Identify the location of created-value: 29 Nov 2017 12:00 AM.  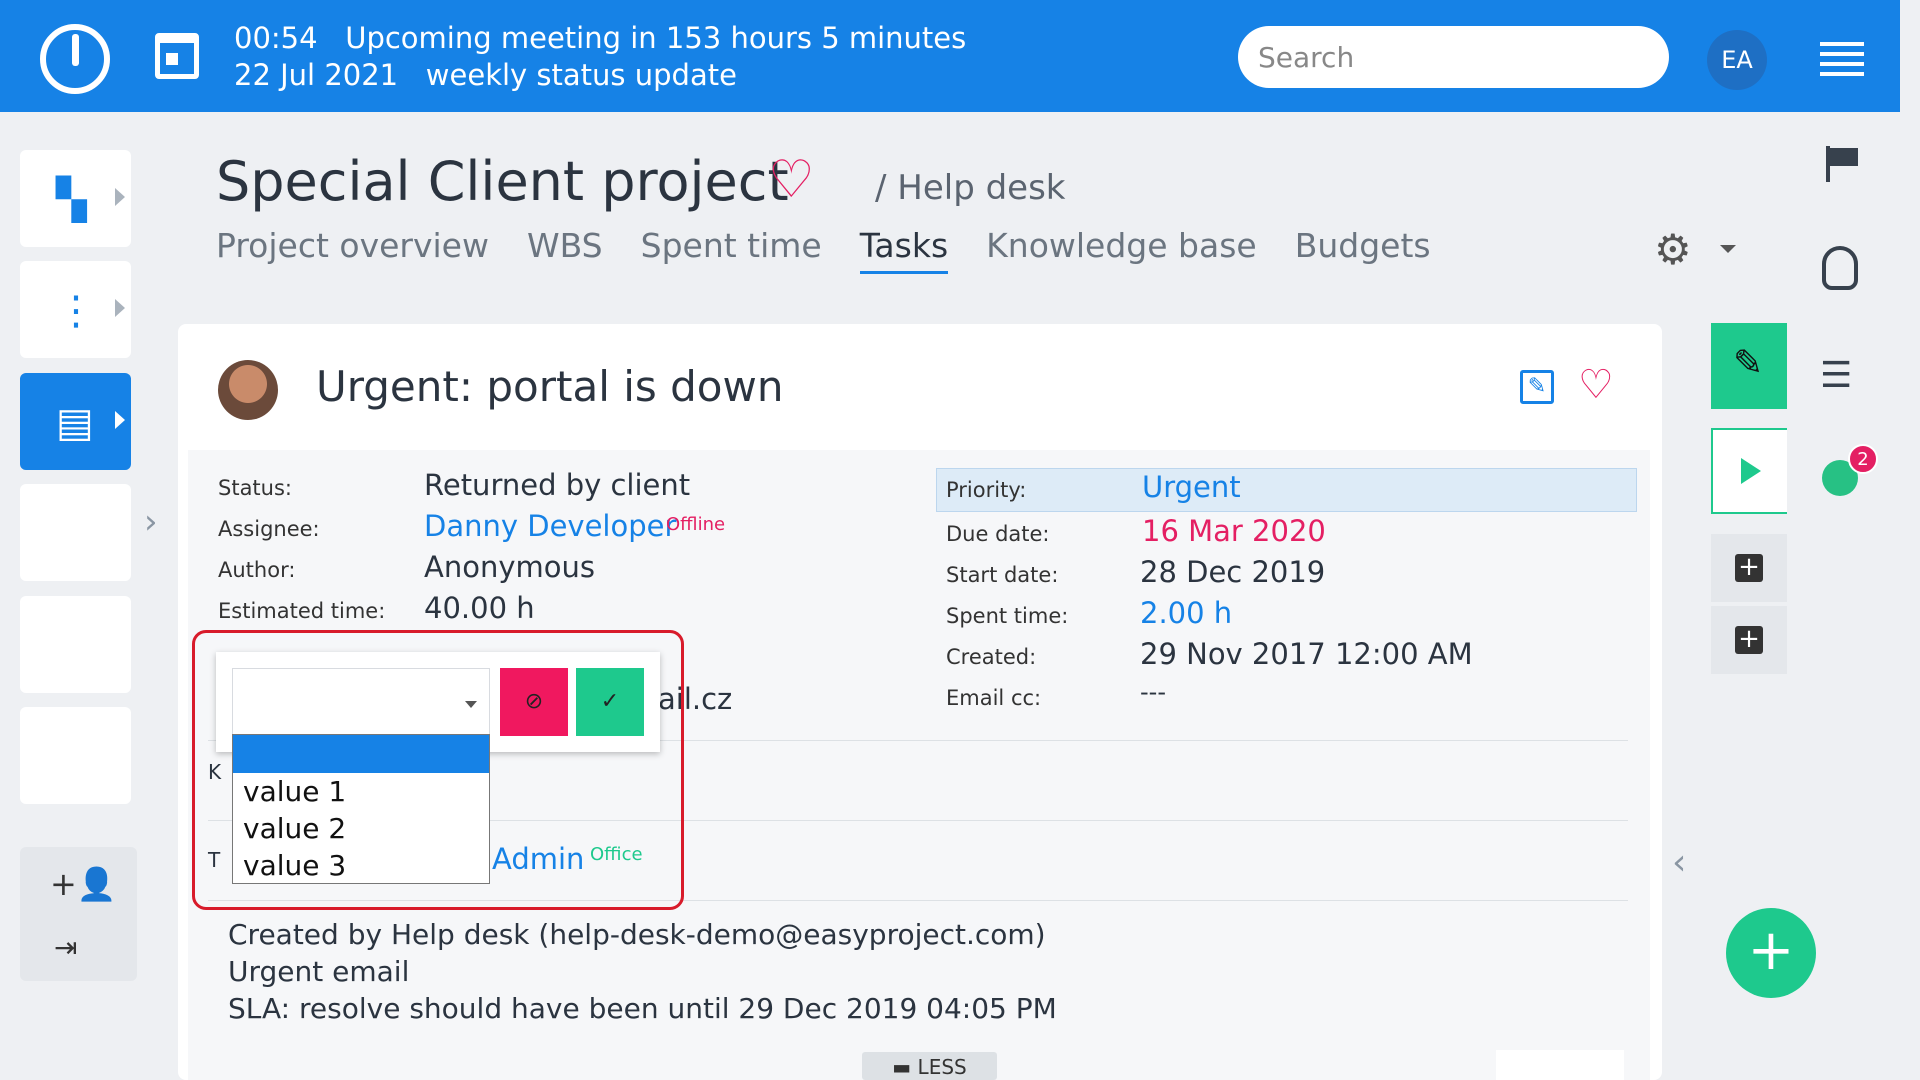
(1306, 654).